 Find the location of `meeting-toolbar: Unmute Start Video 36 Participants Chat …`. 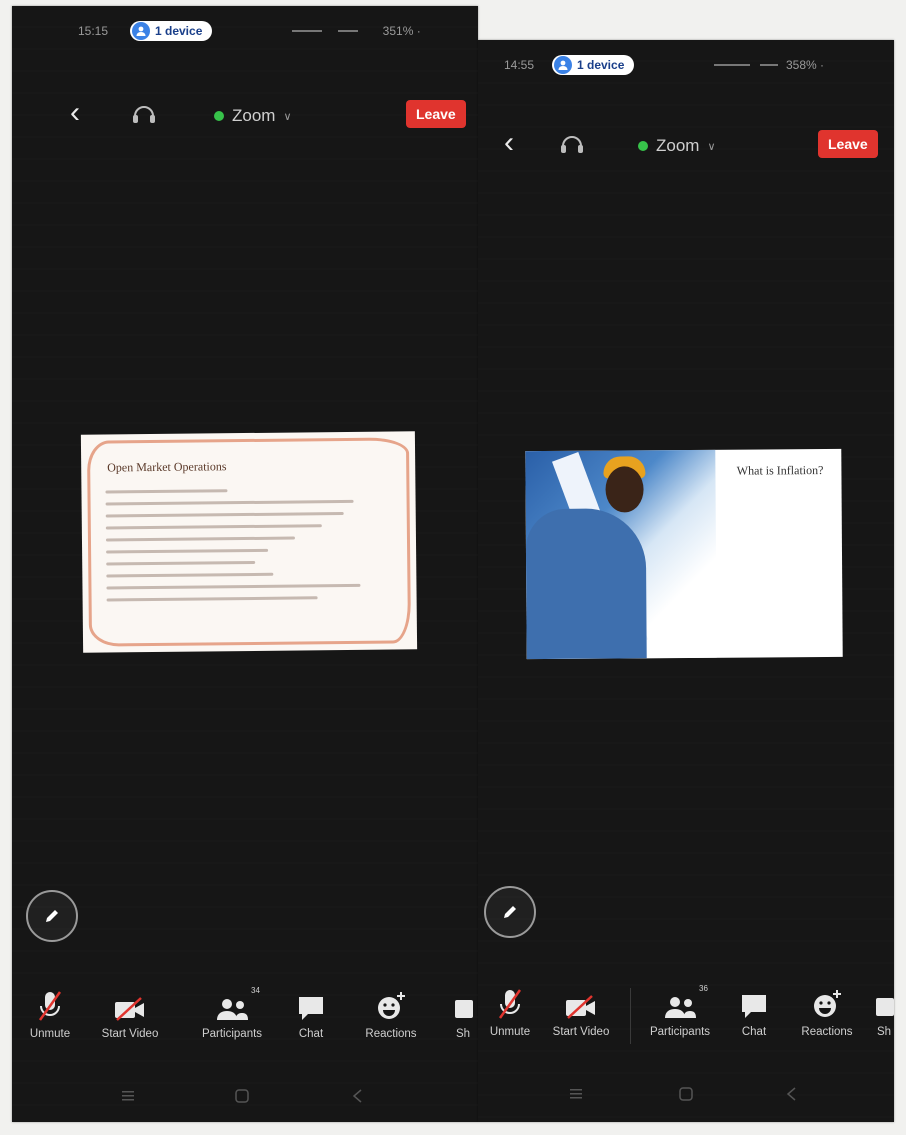

meeting-toolbar: Unmute Start Video 36 Participants Chat … is located at coordinates (686, 1020).